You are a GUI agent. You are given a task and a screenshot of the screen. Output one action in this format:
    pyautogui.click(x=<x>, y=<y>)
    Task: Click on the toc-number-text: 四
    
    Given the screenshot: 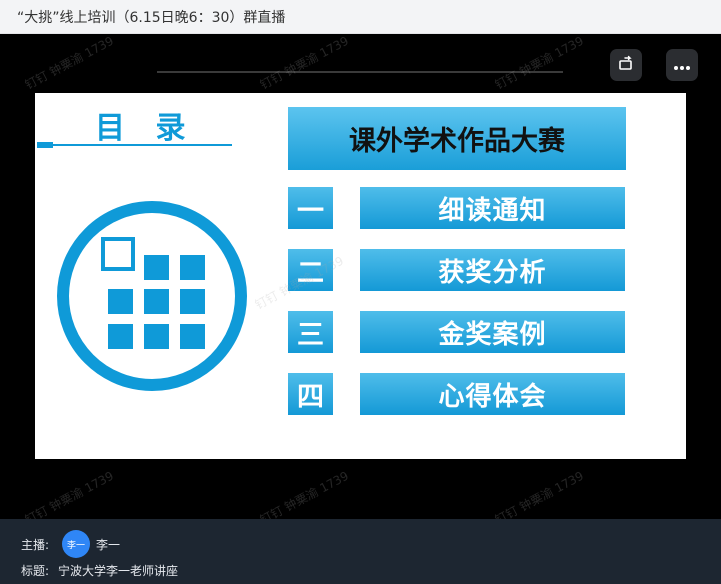 What is the action you would take?
    pyautogui.click(x=310, y=397)
    